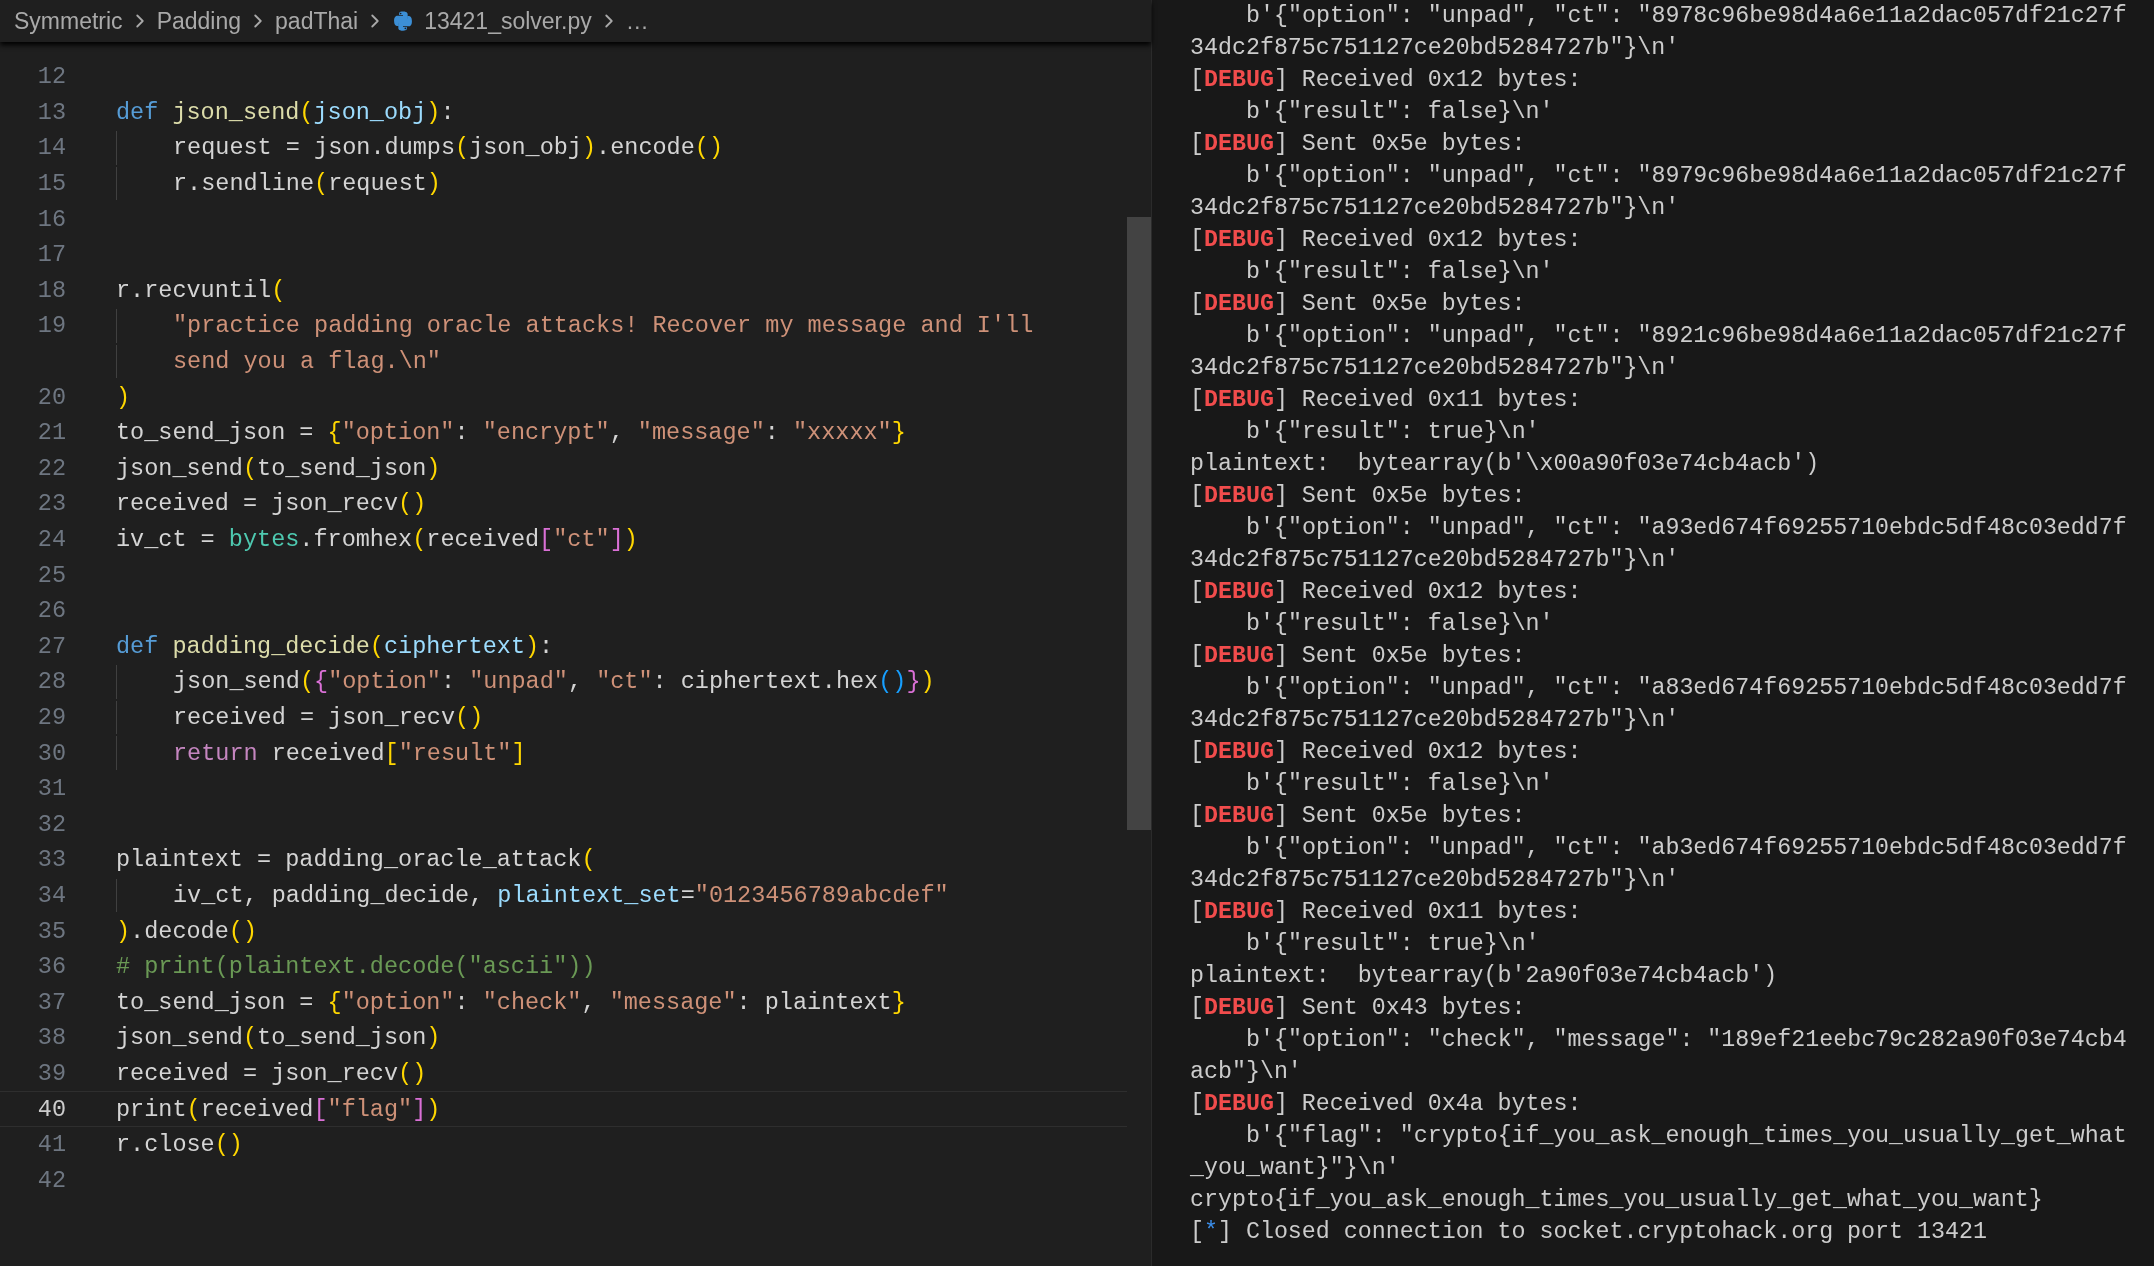  What do you see at coordinates (51, 1073) in the screenshot?
I see `line-number: 39` at bounding box center [51, 1073].